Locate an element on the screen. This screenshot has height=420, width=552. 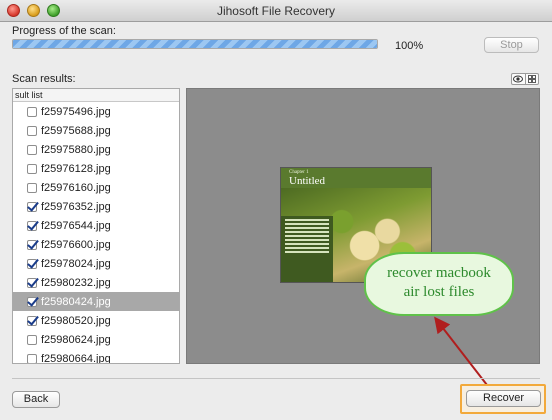
file-name: f25980520.jpg is located at coordinates (76, 320).